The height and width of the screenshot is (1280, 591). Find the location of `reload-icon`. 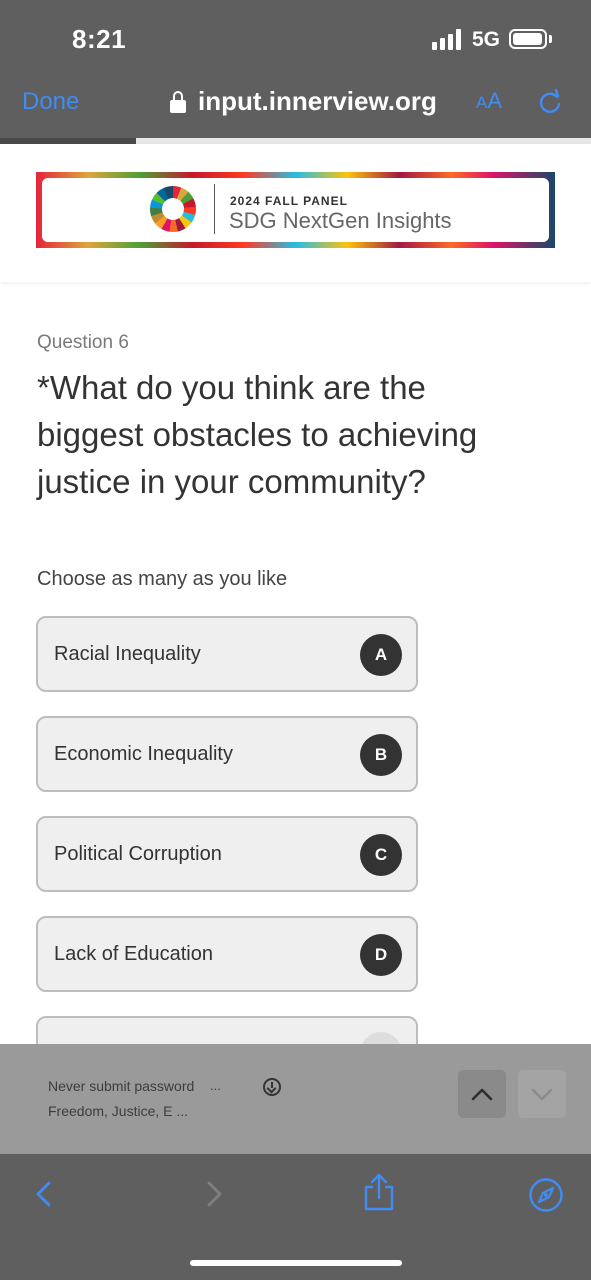

reload-icon is located at coordinates (550, 102).